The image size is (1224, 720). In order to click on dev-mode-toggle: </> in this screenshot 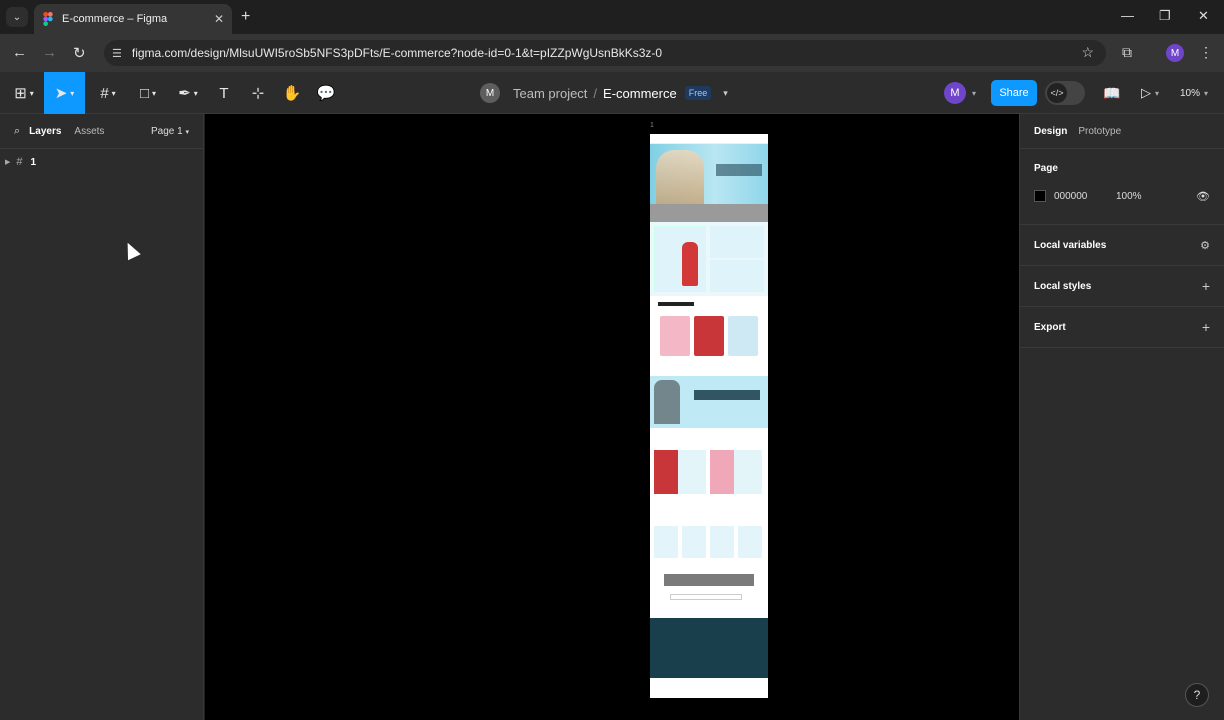, I will do `click(1065, 93)`.